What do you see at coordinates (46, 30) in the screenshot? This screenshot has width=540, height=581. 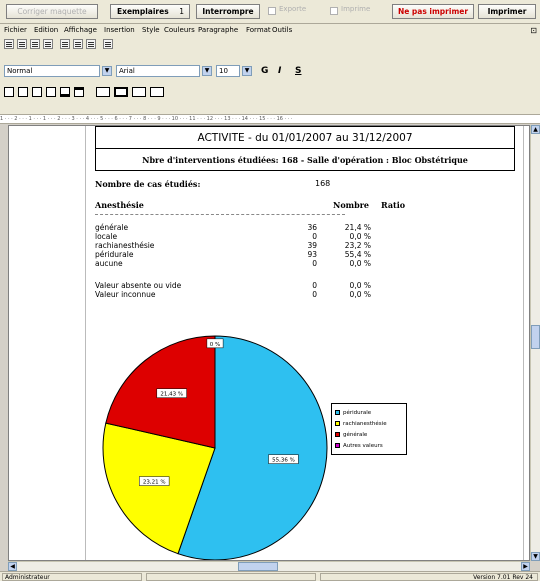 I see `menu-edition: Edition` at bounding box center [46, 30].